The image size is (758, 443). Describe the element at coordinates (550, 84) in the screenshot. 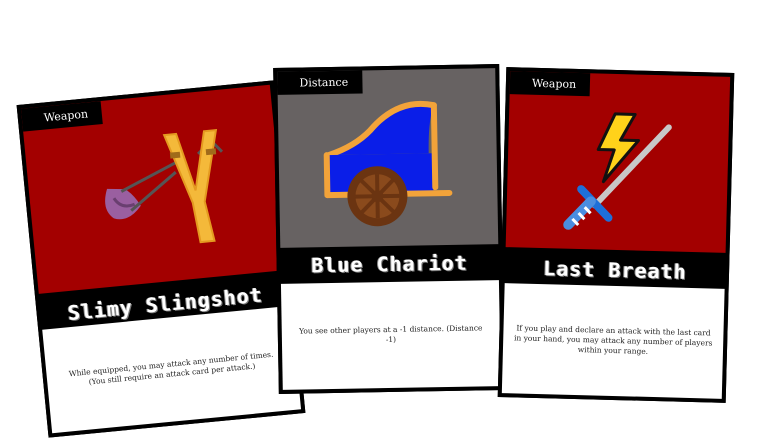

I see `card-type-label: Weapon` at that location.